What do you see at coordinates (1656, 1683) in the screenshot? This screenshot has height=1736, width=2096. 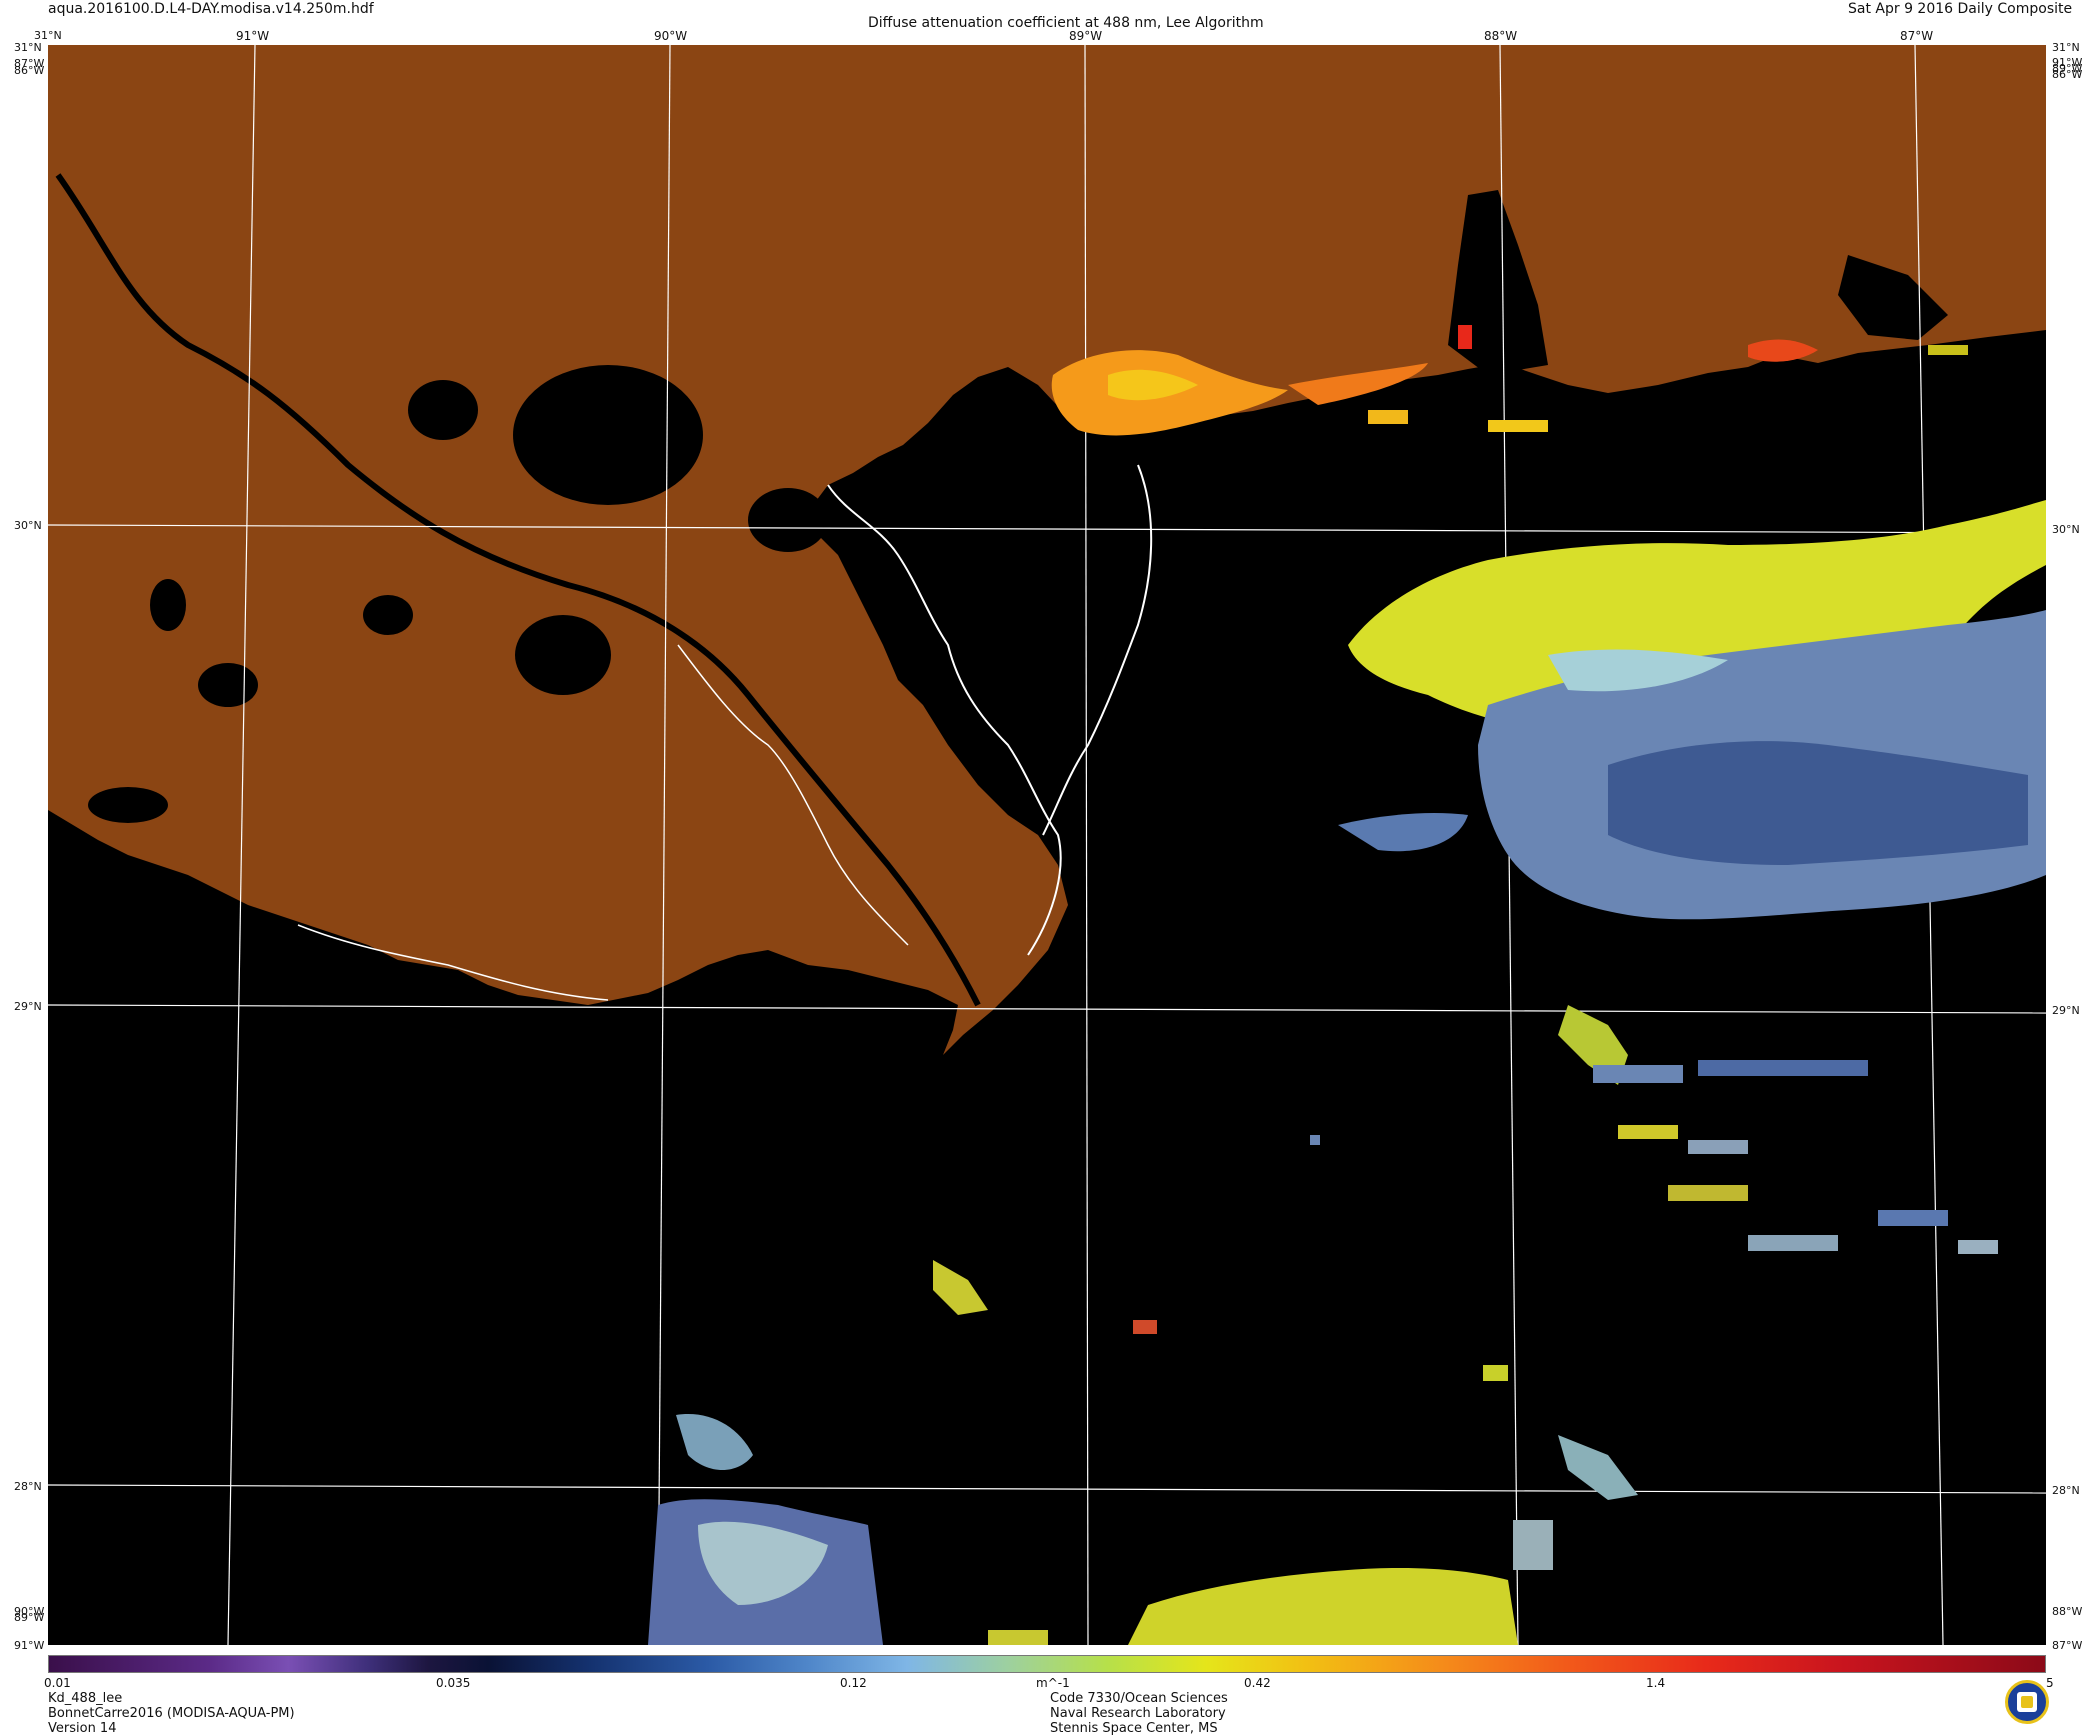 I see `colorbar-tick-5: 1.4` at bounding box center [1656, 1683].